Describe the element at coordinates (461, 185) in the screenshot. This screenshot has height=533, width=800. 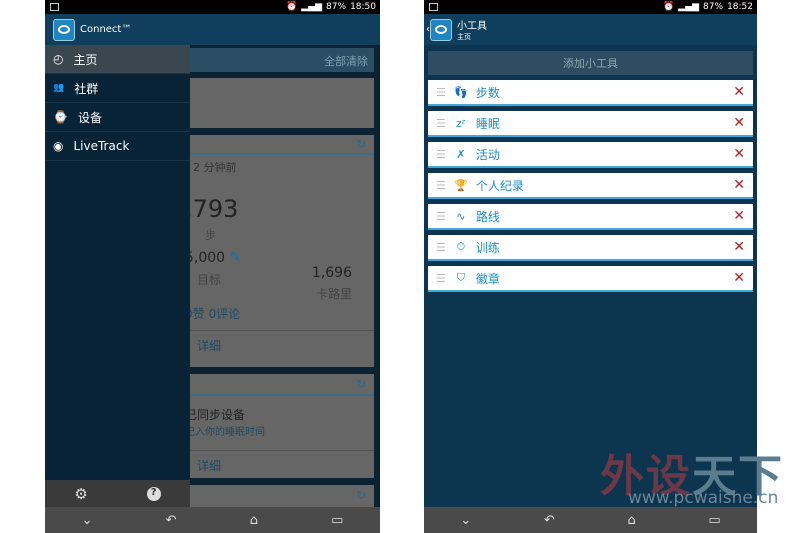
I see `trophy-icon: 🏆` at that location.